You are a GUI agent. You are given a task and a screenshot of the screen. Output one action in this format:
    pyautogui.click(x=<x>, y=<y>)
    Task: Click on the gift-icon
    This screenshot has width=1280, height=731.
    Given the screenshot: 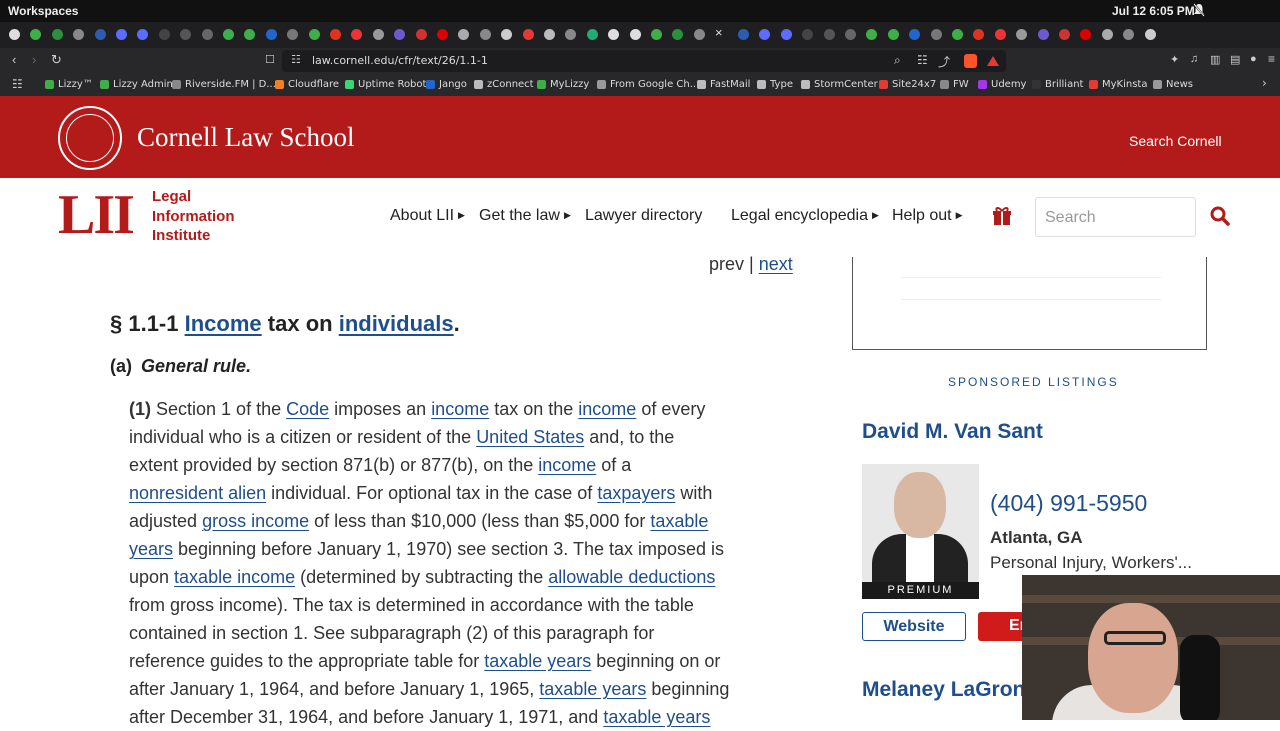 What is the action you would take?
    pyautogui.click(x=1002, y=216)
    